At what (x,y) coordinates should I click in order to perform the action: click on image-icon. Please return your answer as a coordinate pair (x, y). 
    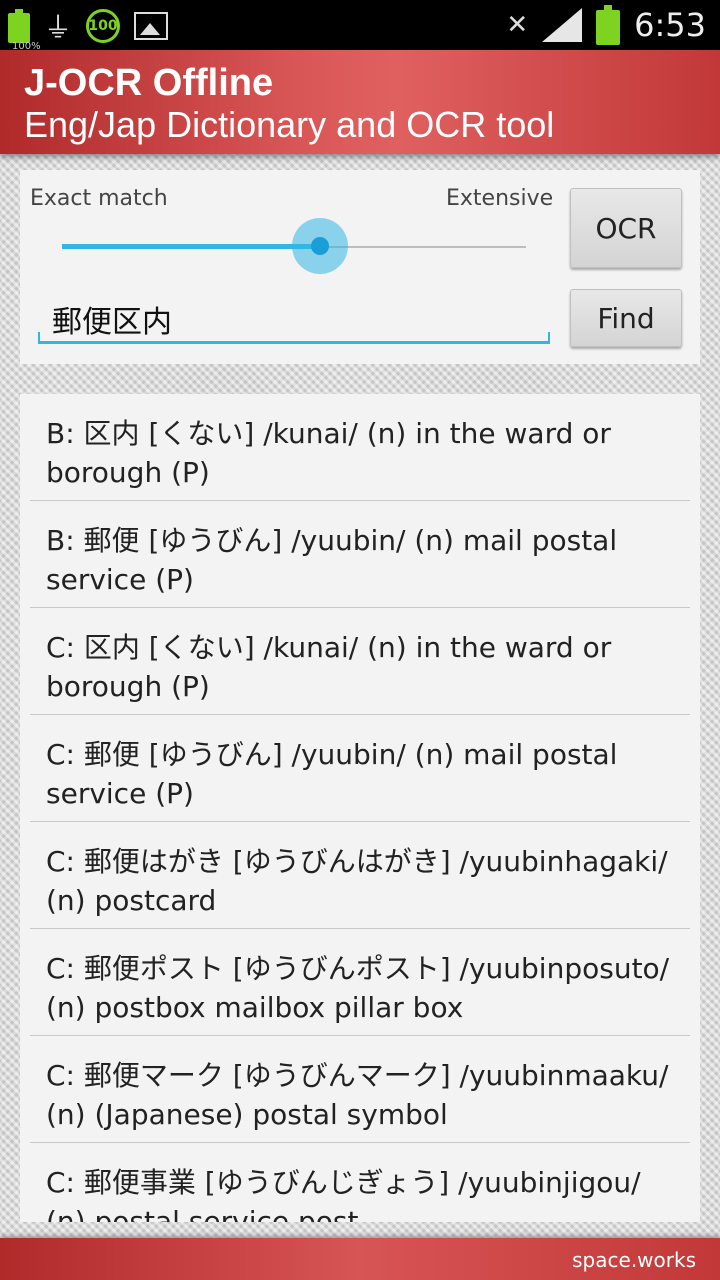
    Looking at the image, I should click on (151, 26).